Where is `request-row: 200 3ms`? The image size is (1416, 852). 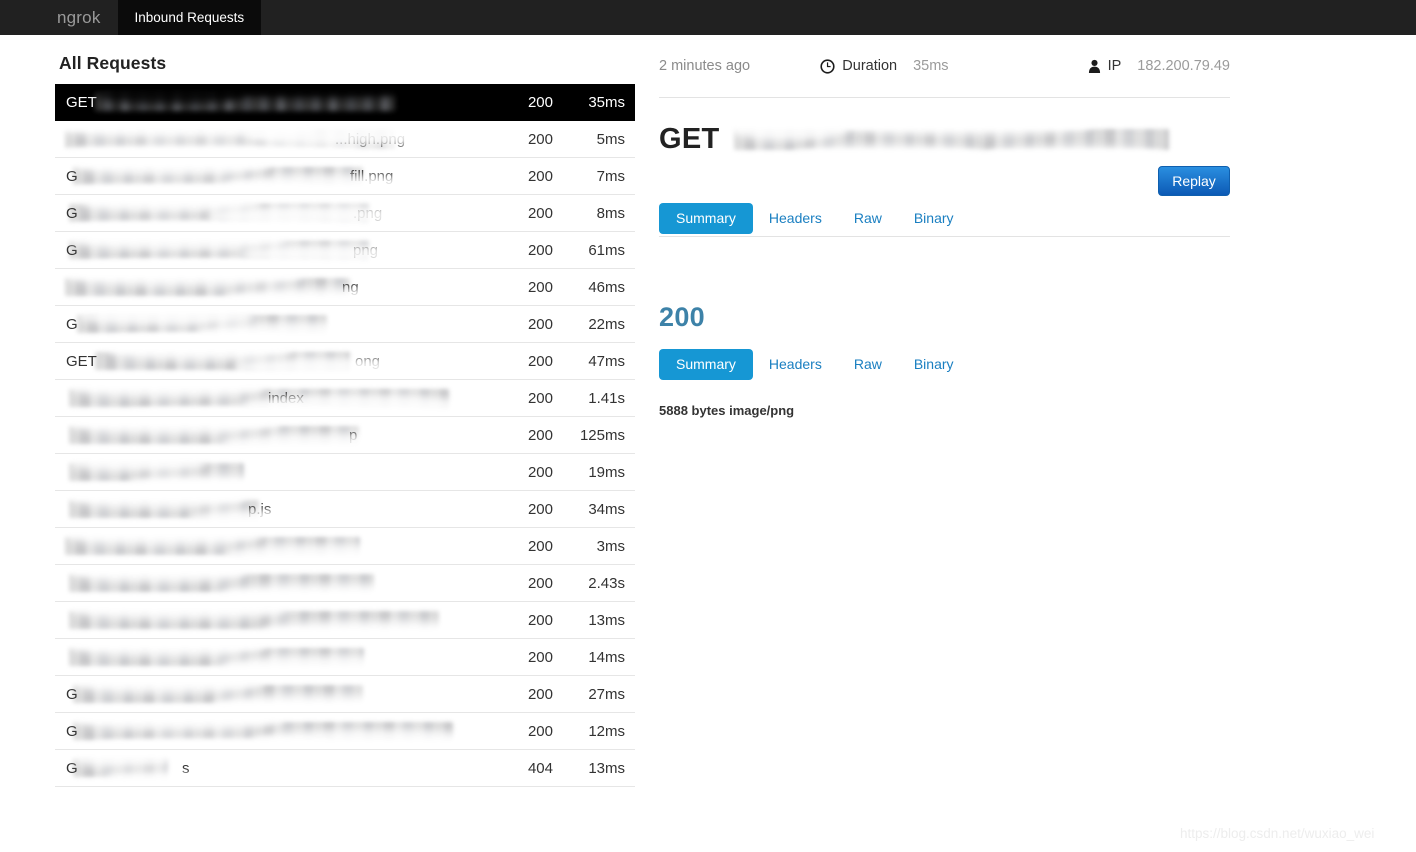
request-row: 200 3ms is located at coordinates (345, 546).